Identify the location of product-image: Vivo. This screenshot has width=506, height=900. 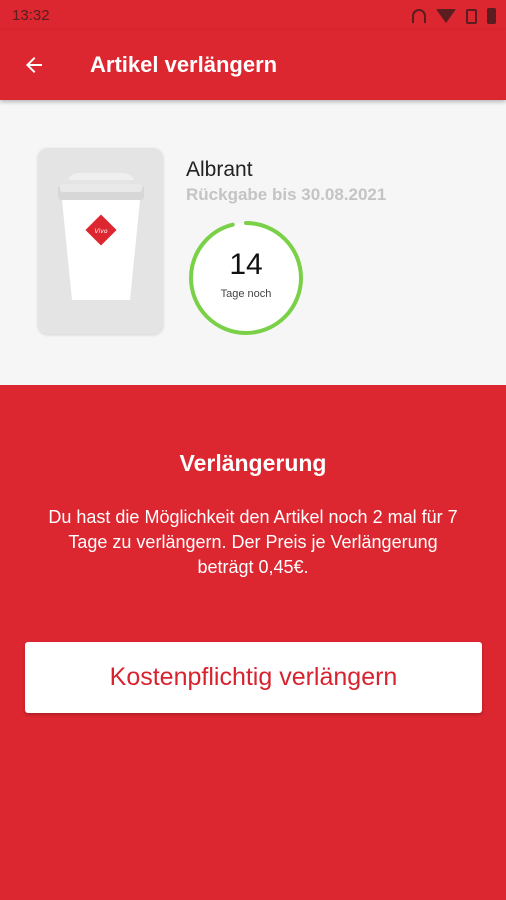
(100, 241).